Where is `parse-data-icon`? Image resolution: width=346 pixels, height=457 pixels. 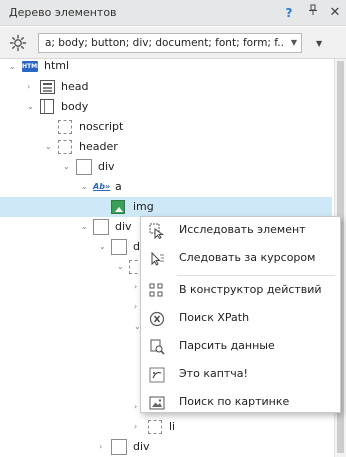
parse-data-icon is located at coordinates (157, 347).